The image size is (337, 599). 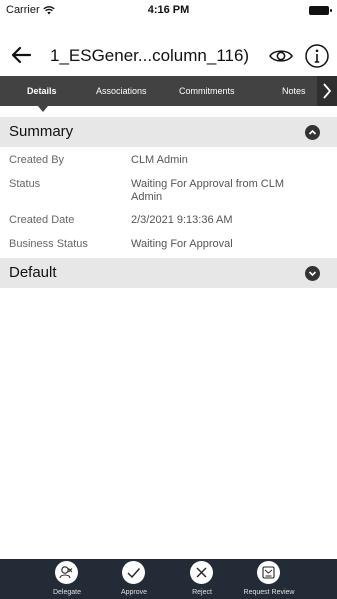 What do you see at coordinates (269, 592) in the screenshot?
I see `request-review-label: Request Review` at bounding box center [269, 592].